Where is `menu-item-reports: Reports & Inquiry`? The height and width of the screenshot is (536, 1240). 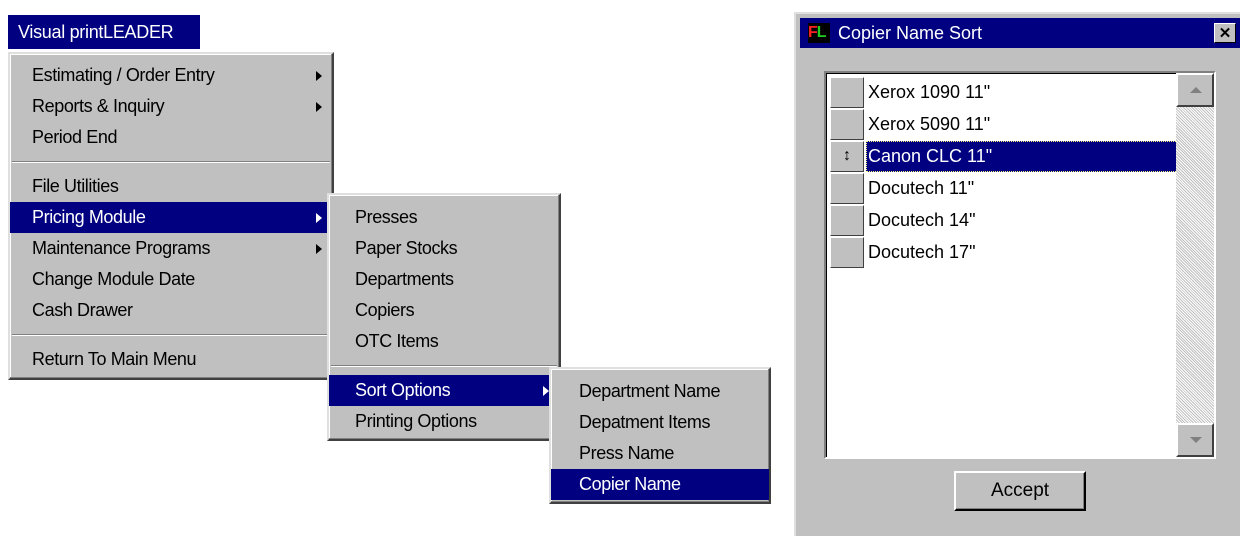 menu-item-reports: Reports & Inquiry is located at coordinates (171, 106).